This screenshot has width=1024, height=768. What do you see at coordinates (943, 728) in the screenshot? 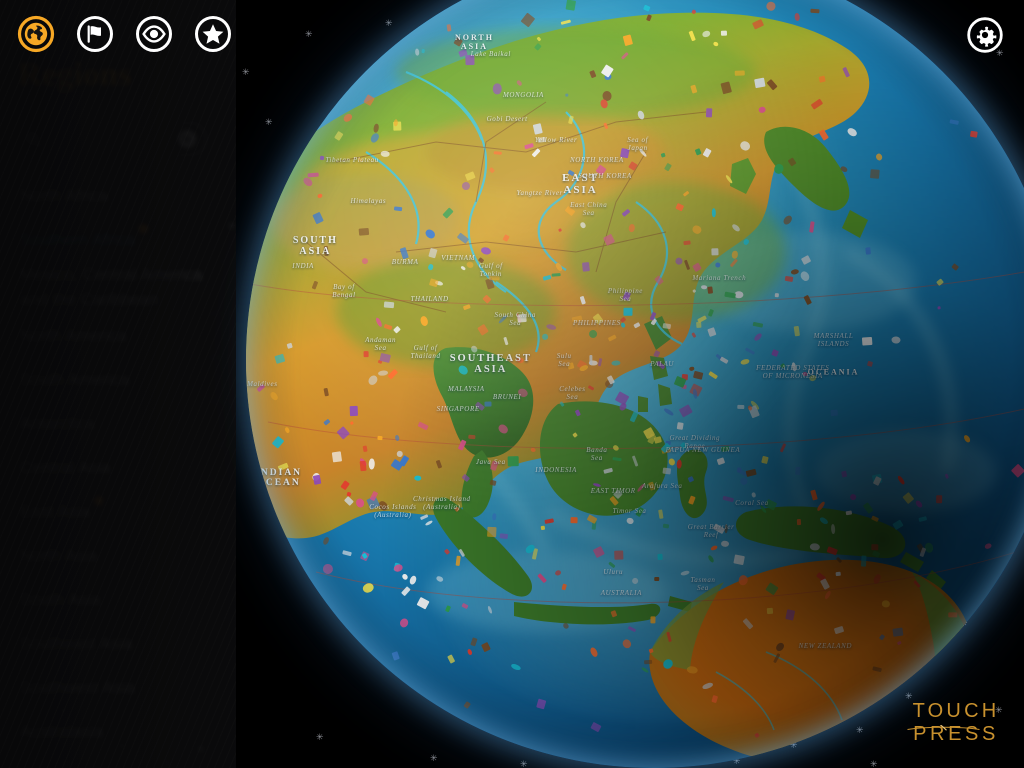
I see `logo-swoosh-icon` at bounding box center [943, 728].